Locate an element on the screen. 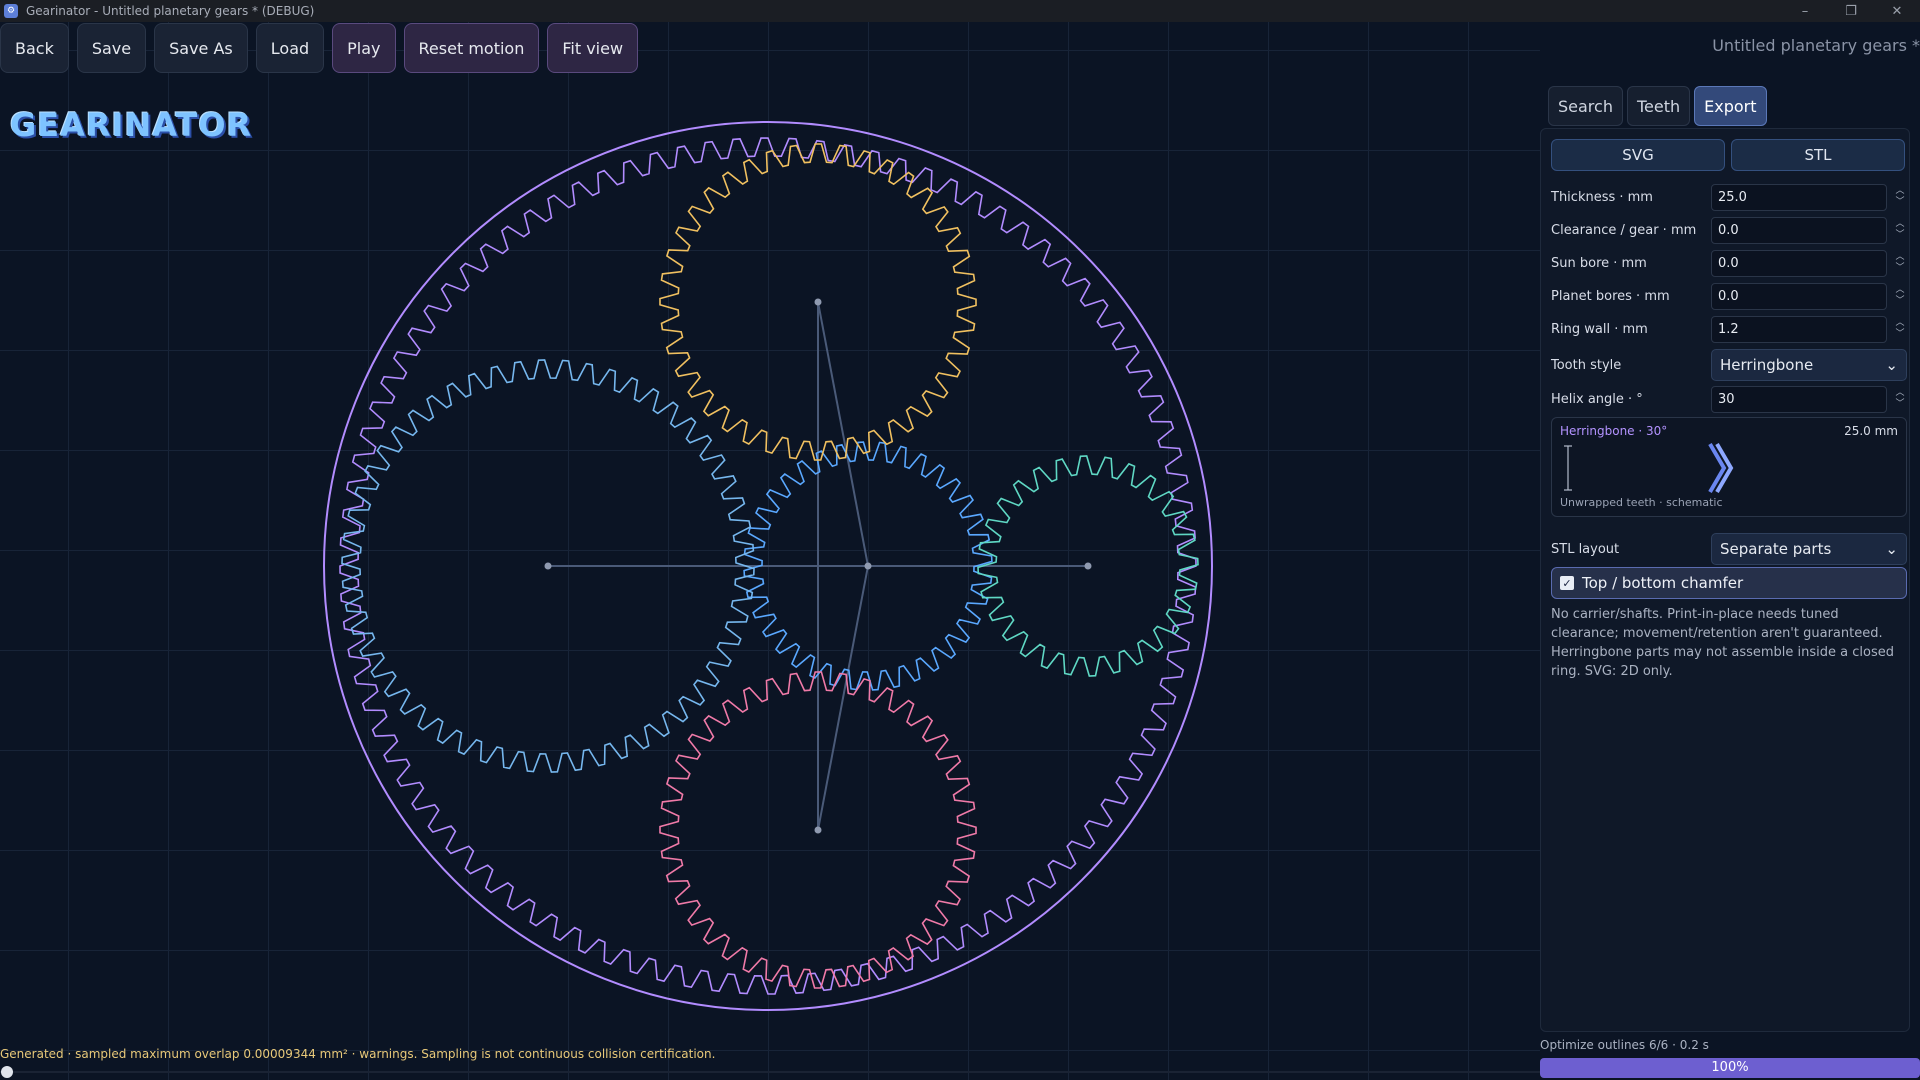  progress-label: Optimize outlines 6/6 · 0.2 s is located at coordinates (1624, 1045).